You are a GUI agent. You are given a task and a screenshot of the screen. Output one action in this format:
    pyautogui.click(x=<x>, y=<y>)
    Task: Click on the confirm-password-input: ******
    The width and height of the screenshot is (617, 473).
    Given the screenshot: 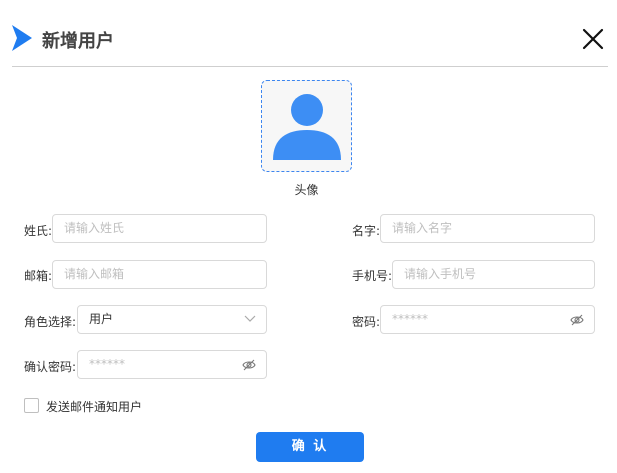 What is the action you would take?
    pyautogui.click(x=172, y=364)
    